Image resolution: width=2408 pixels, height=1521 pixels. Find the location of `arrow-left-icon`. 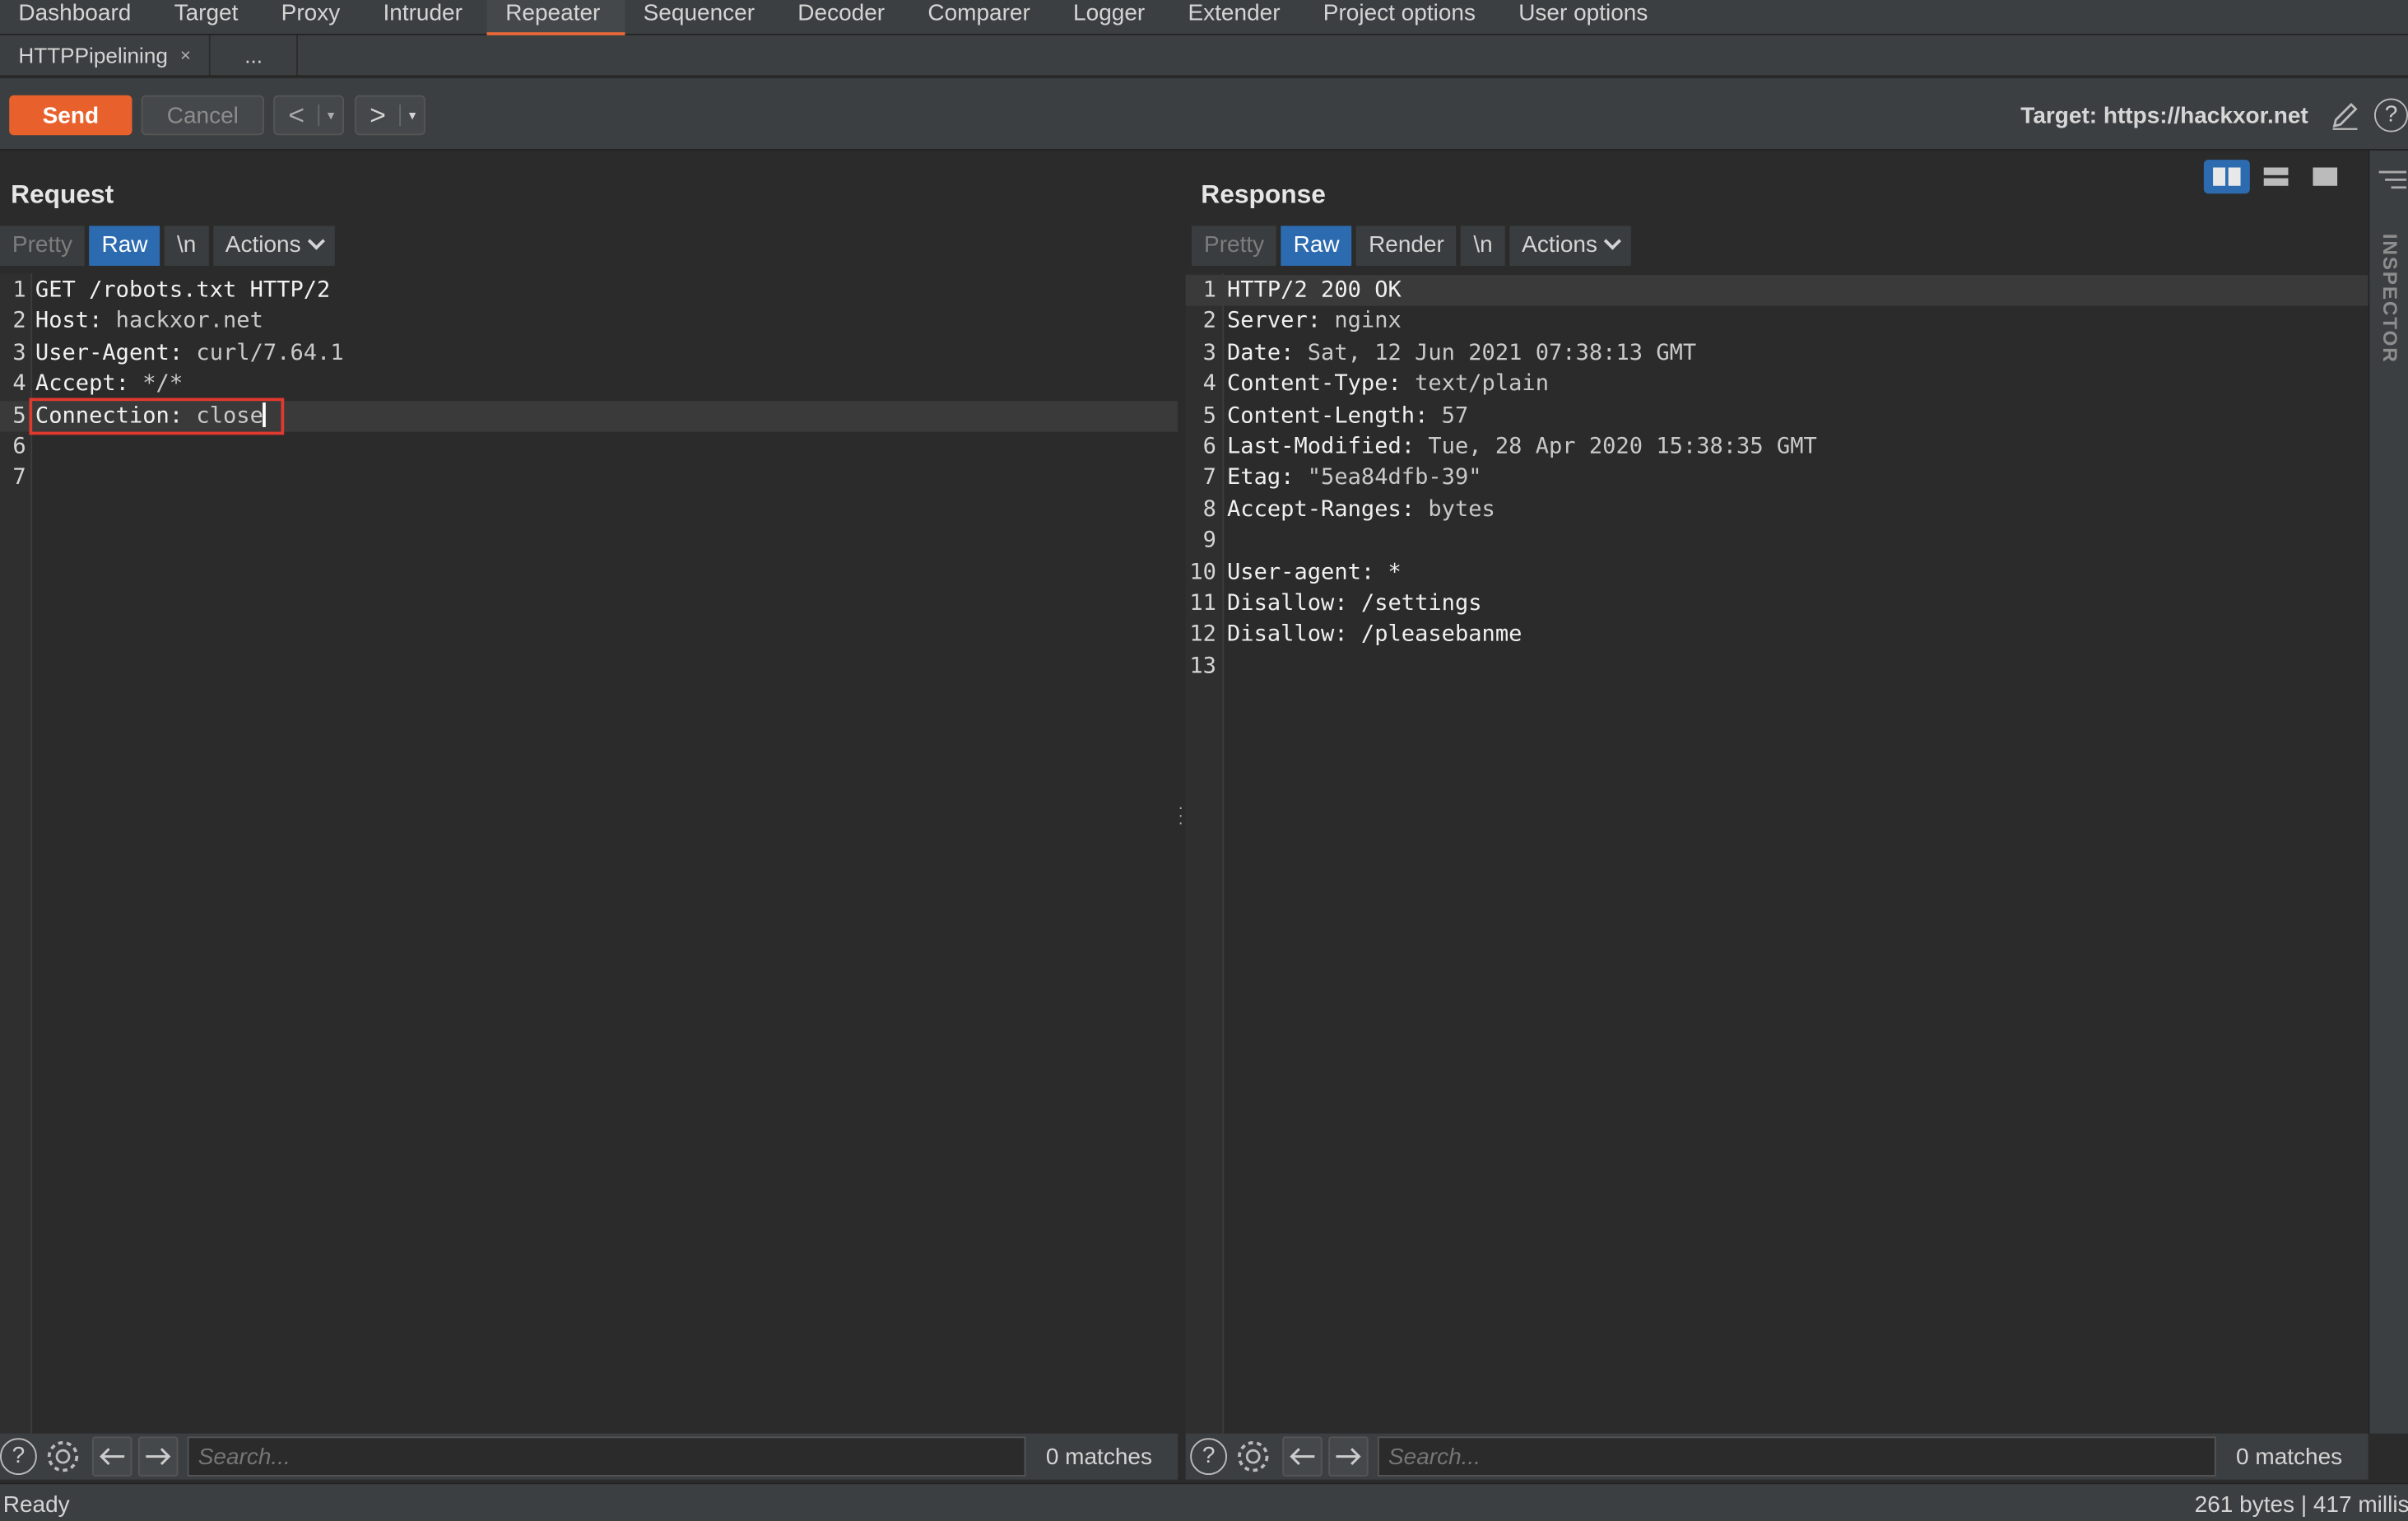

arrow-left-icon is located at coordinates (1302, 1457).